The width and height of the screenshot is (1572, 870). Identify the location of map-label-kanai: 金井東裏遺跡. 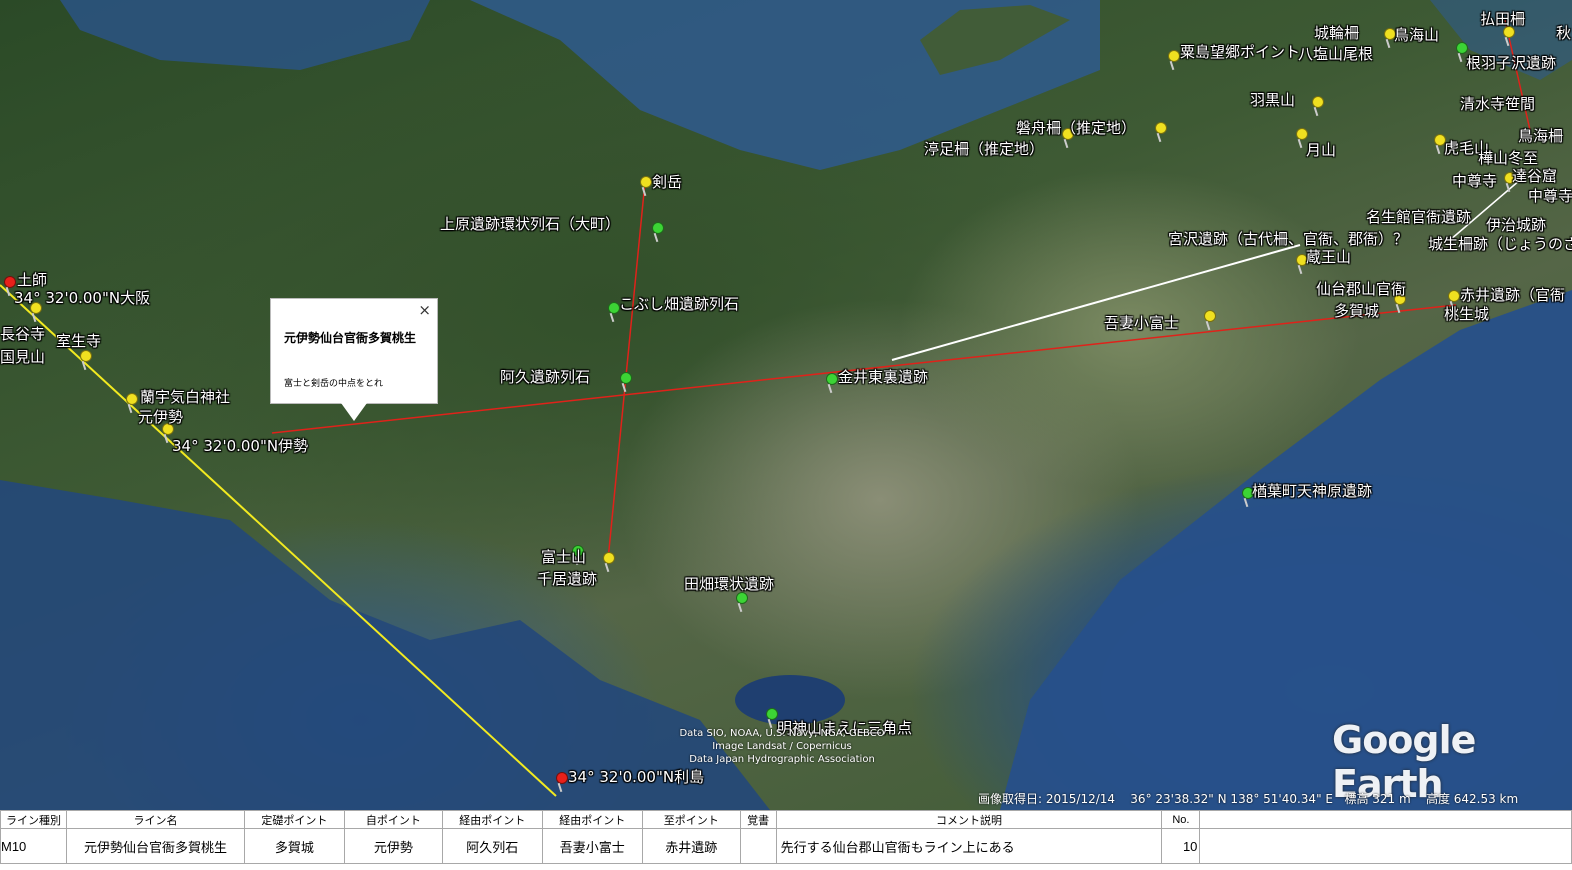
(883, 376).